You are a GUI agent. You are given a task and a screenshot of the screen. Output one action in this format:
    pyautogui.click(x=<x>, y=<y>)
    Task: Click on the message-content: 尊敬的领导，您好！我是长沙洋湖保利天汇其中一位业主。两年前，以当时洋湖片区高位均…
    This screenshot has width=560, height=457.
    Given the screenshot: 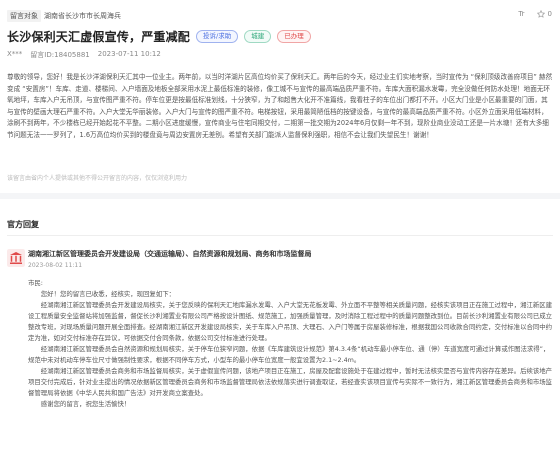 What is the action you would take?
    pyautogui.click(x=280, y=106)
    